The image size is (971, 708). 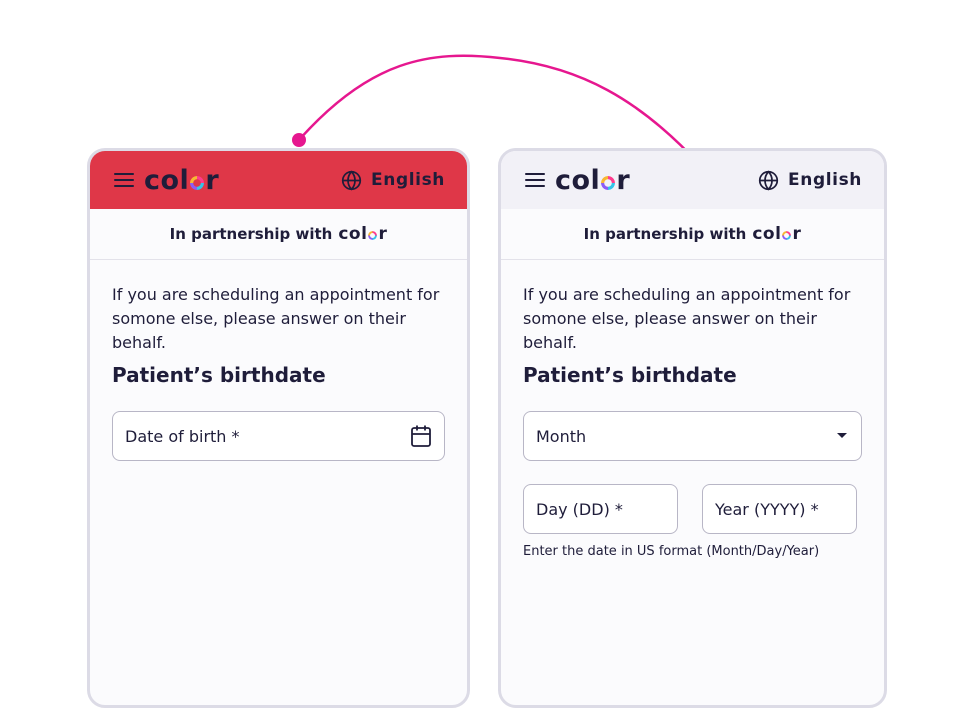 I want to click on calendar-icon, so click(x=421, y=436).